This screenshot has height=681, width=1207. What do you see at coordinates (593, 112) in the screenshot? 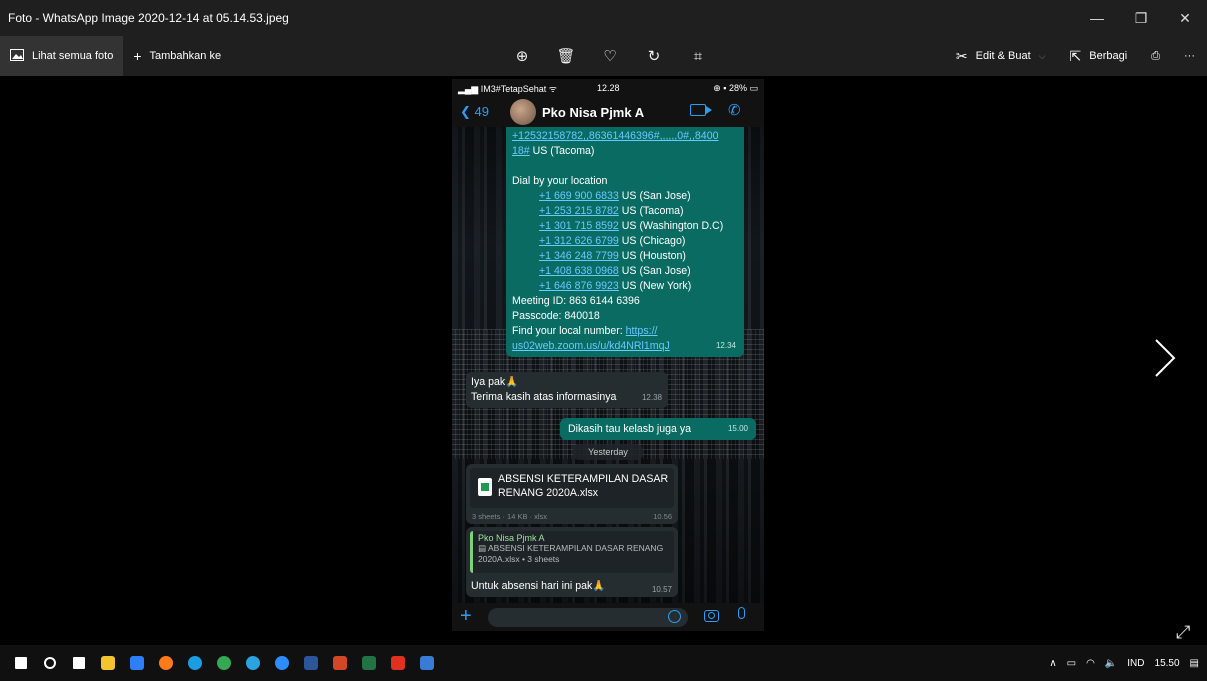
I see `contact-name: Pko Nisa Pjmk A` at bounding box center [593, 112].